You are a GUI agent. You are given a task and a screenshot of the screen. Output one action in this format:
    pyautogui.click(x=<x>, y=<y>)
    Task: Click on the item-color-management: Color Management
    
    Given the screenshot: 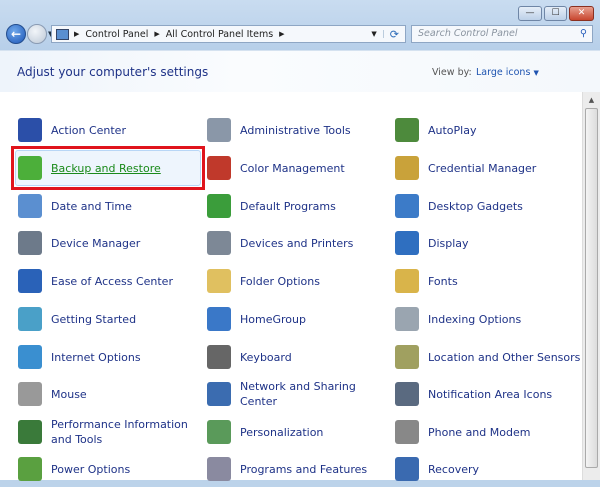 What is the action you would take?
    pyautogui.click(x=298, y=168)
    